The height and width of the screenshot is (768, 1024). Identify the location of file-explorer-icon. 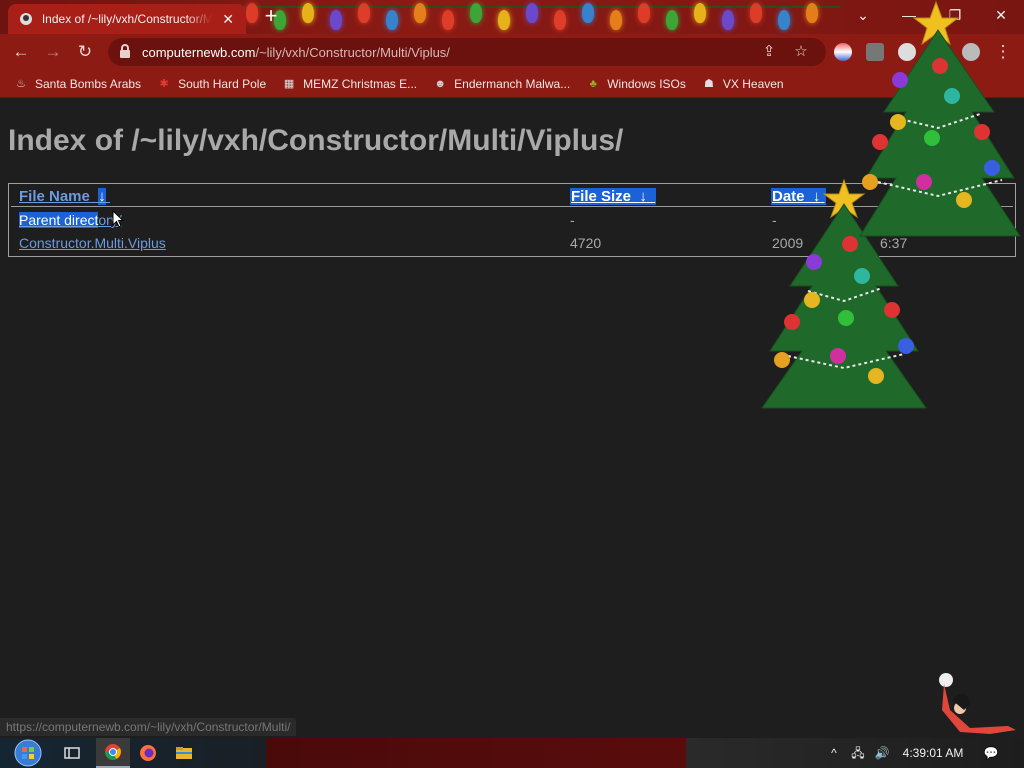
(184, 753).